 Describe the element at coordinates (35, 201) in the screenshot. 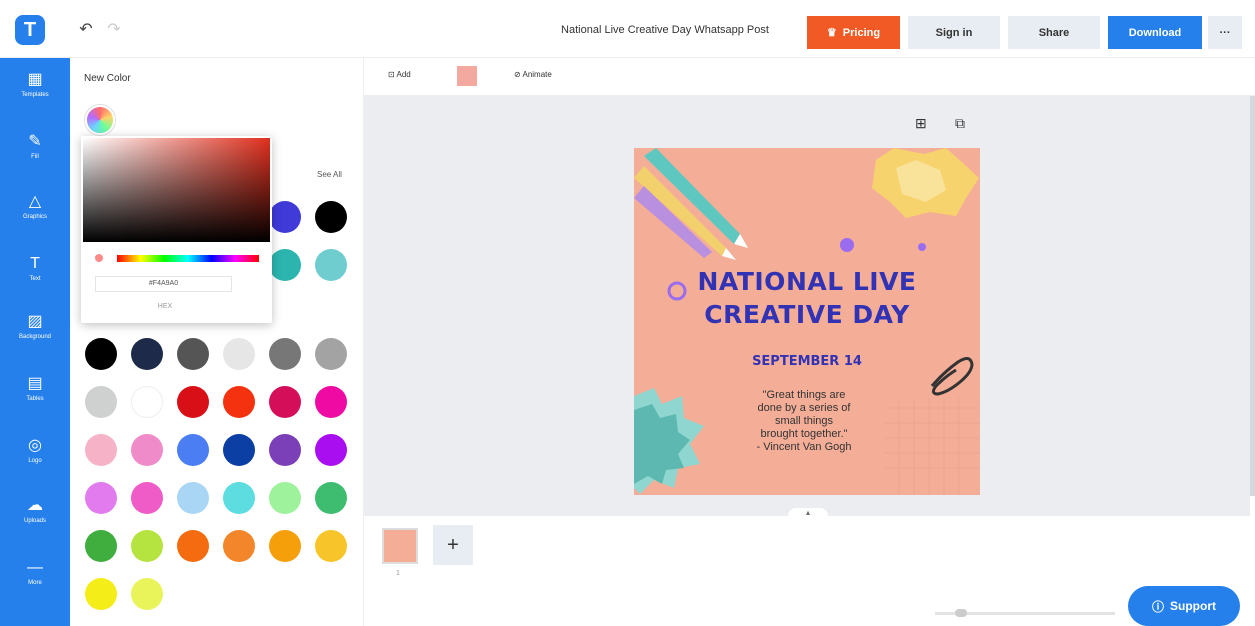

I see `shapes-icon: △` at that location.